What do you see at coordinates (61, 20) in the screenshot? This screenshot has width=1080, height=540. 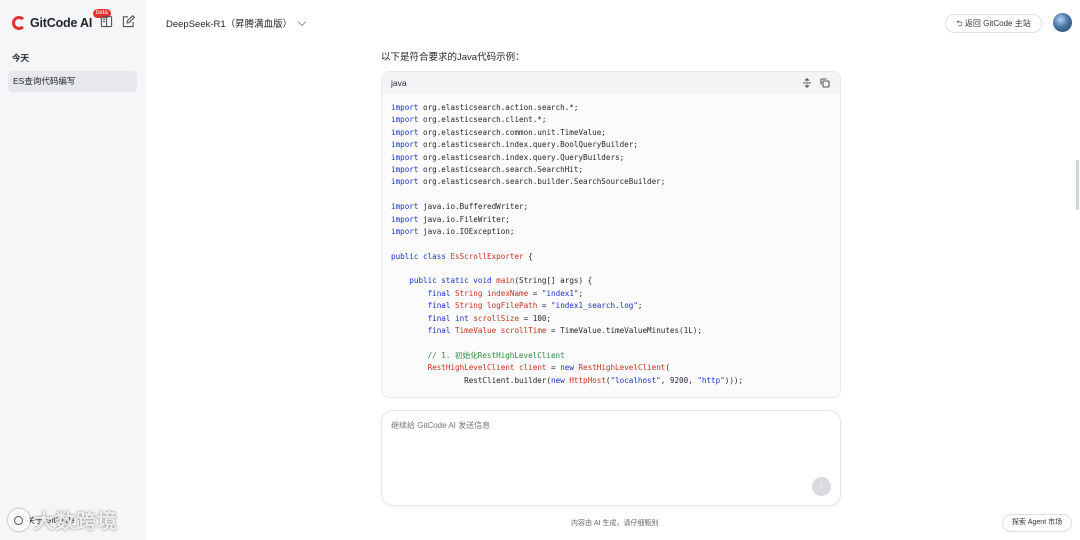 I see `brand-logo: GitCode AI beta` at bounding box center [61, 20].